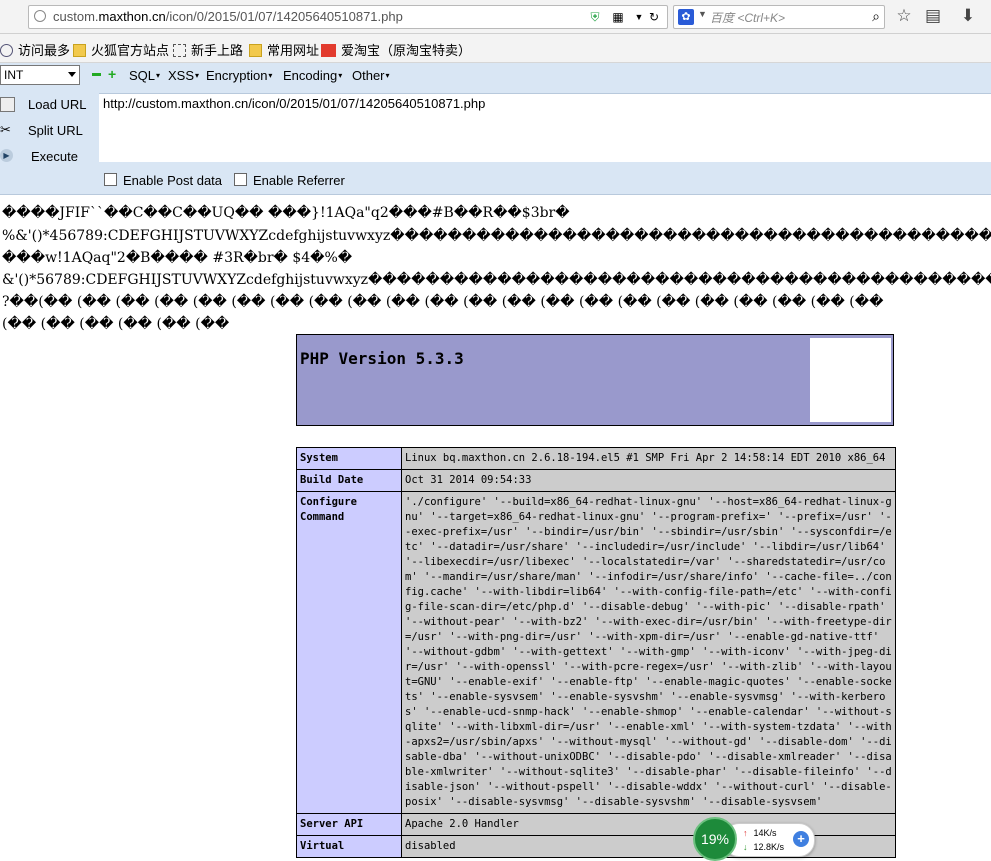 The height and width of the screenshot is (861, 991). Describe the element at coordinates (904, 16) in the screenshot. I see `star-icon: ☆` at that location.